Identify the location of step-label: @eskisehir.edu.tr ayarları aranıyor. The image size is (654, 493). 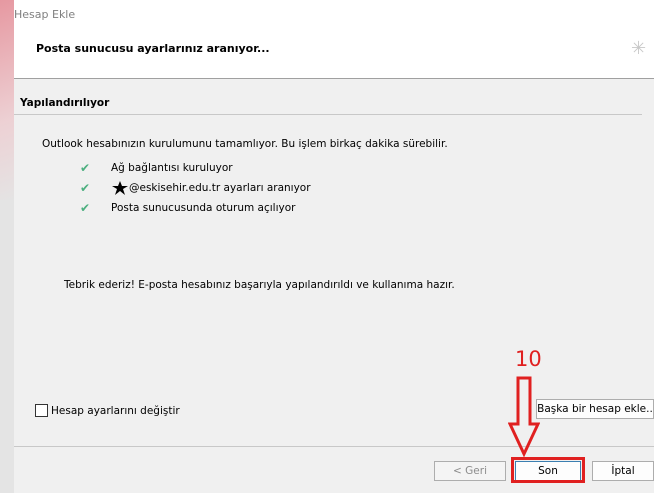
(211, 188).